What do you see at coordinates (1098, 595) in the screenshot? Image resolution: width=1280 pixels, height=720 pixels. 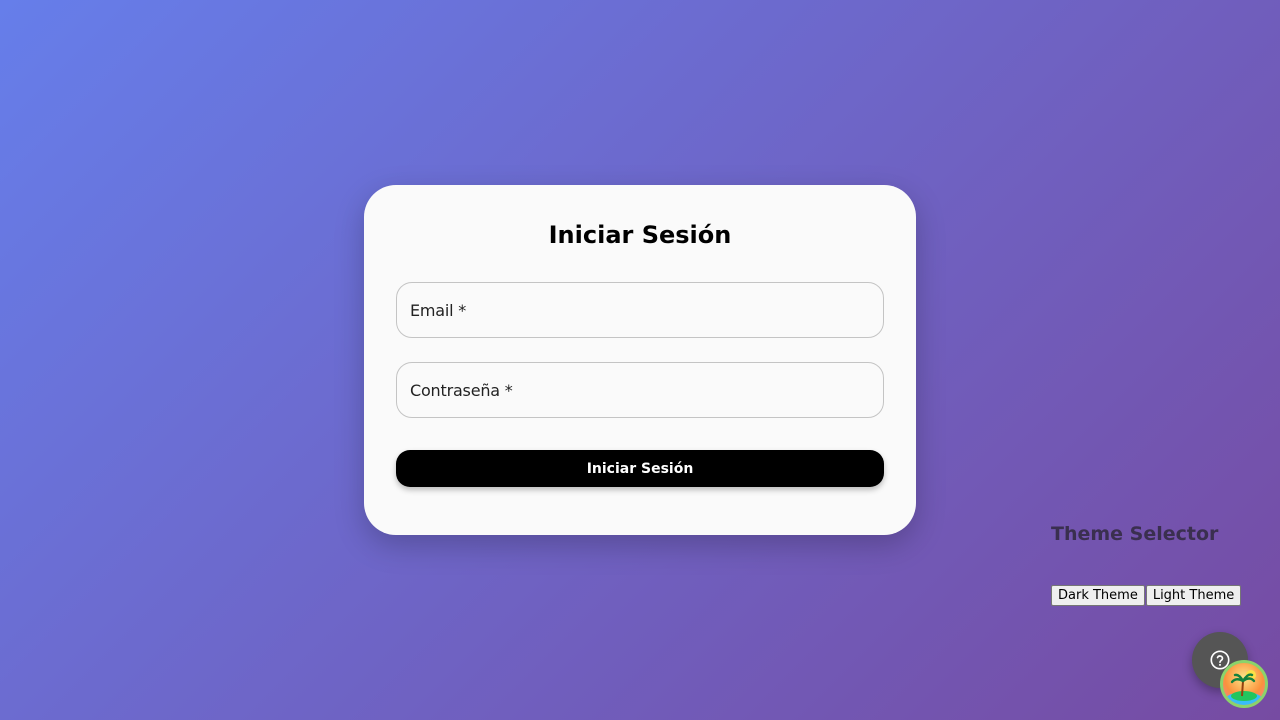 I see `dark-theme-button: Dark Theme` at bounding box center [1098, 595].